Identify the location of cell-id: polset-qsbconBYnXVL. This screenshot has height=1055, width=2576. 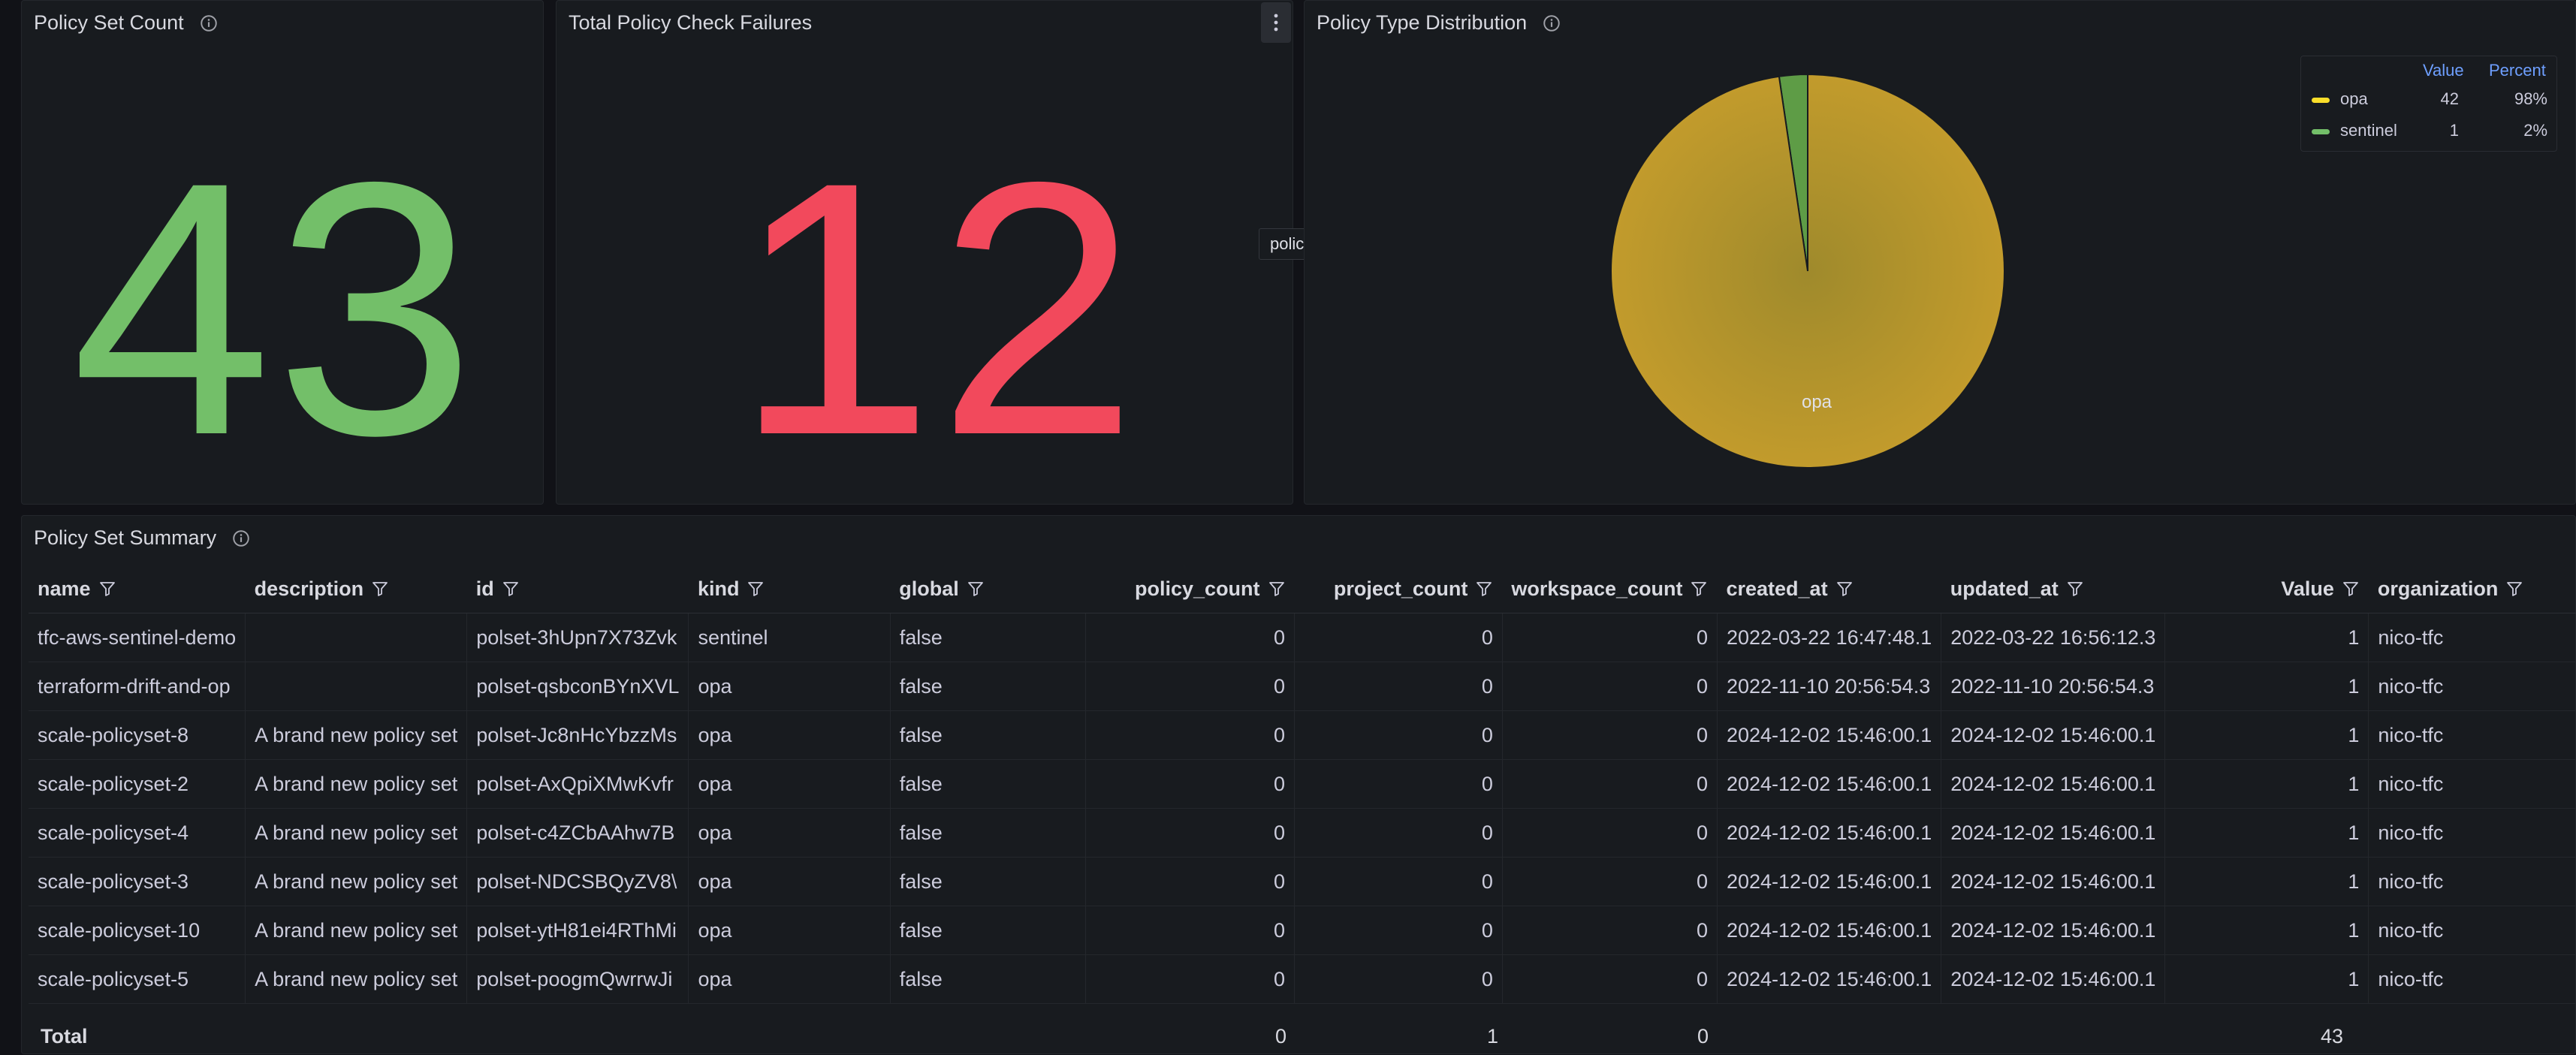
(577, 687).